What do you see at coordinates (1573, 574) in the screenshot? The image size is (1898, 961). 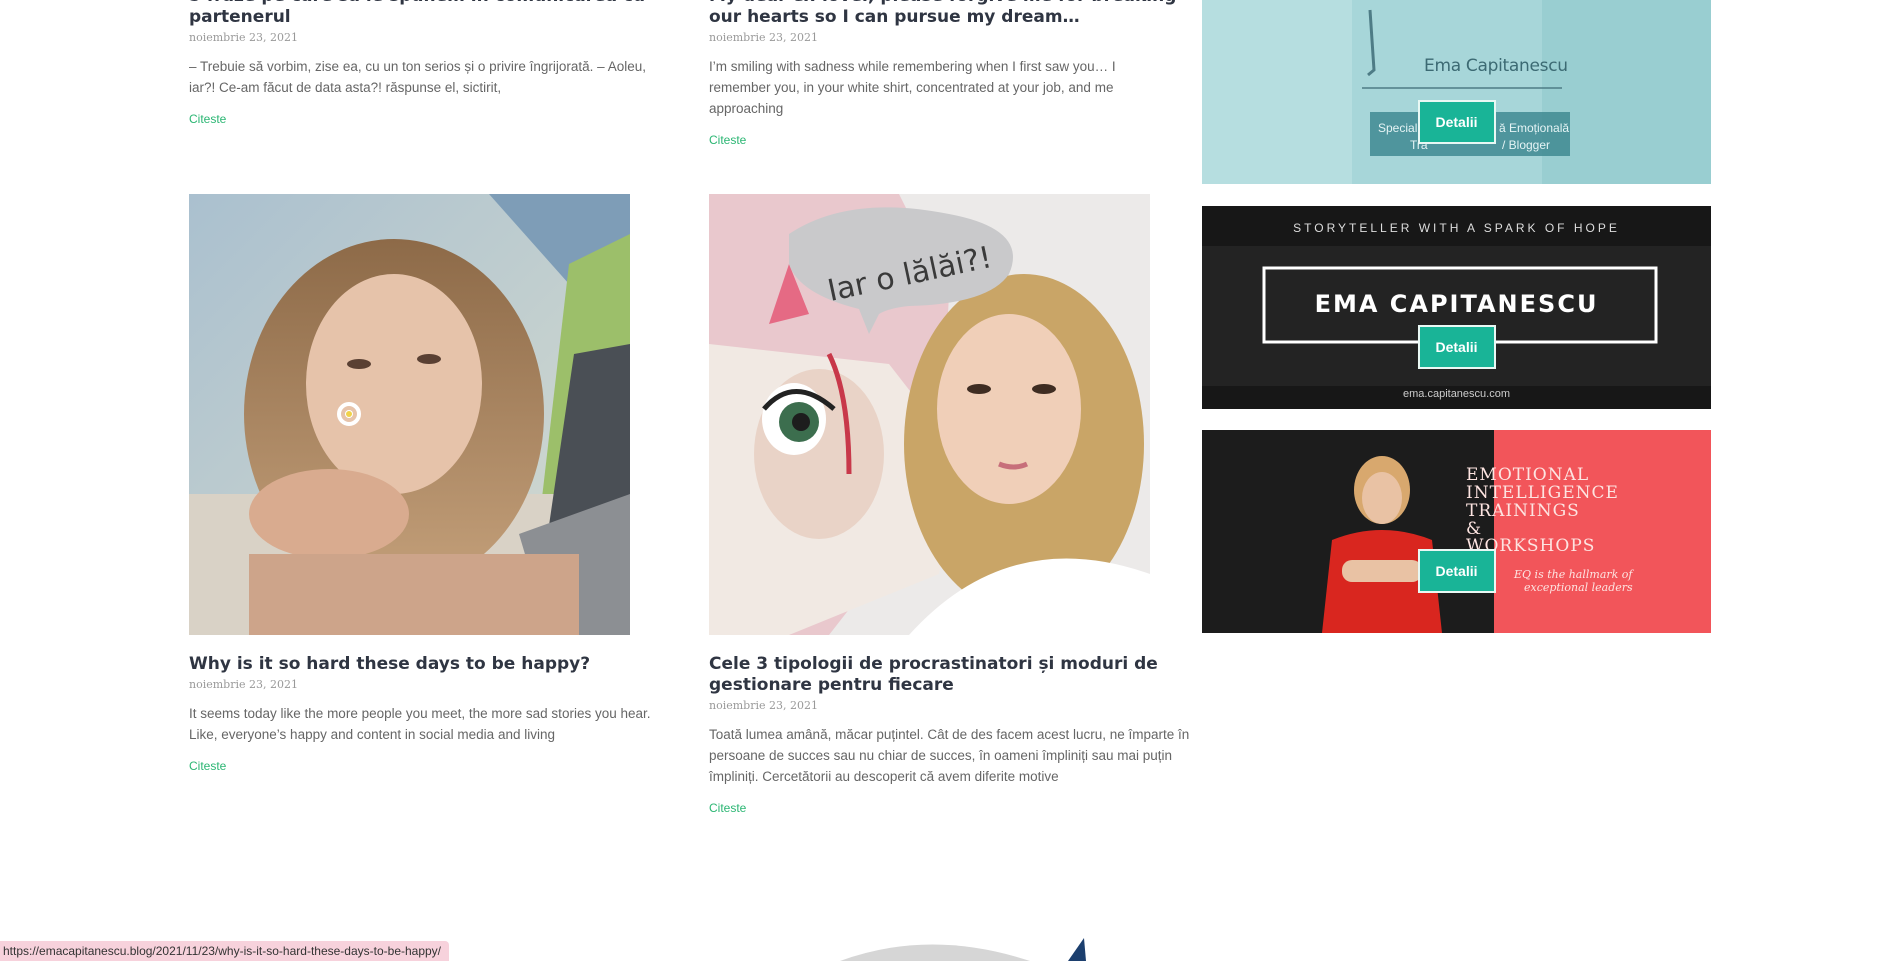 I see `banner-tagline: EQ is the hallmark of` at bounding box center [1573, 574].